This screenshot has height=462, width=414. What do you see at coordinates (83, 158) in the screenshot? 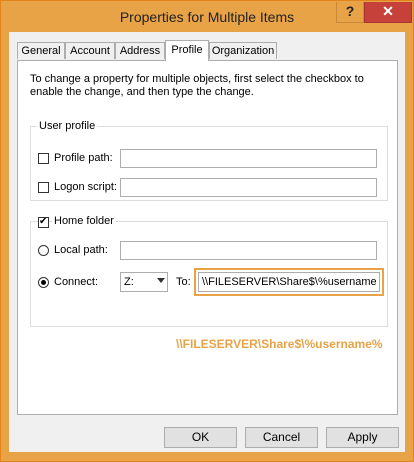
I see `profile-path-label: Profile path:` at bounding box center [83, 158].